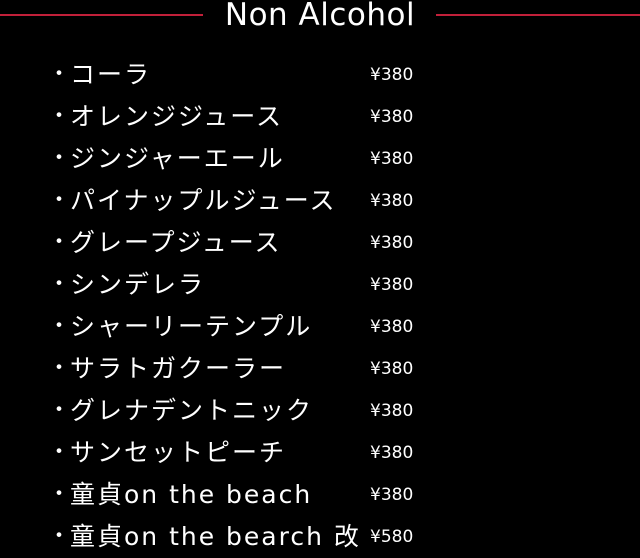 This screenshot has width=640, height=558. What do you see at coordinates (320, 117) in the screenshot?
I see `menu-item: ・オレンジジュース ¥380` at bounding box center [320, 117].